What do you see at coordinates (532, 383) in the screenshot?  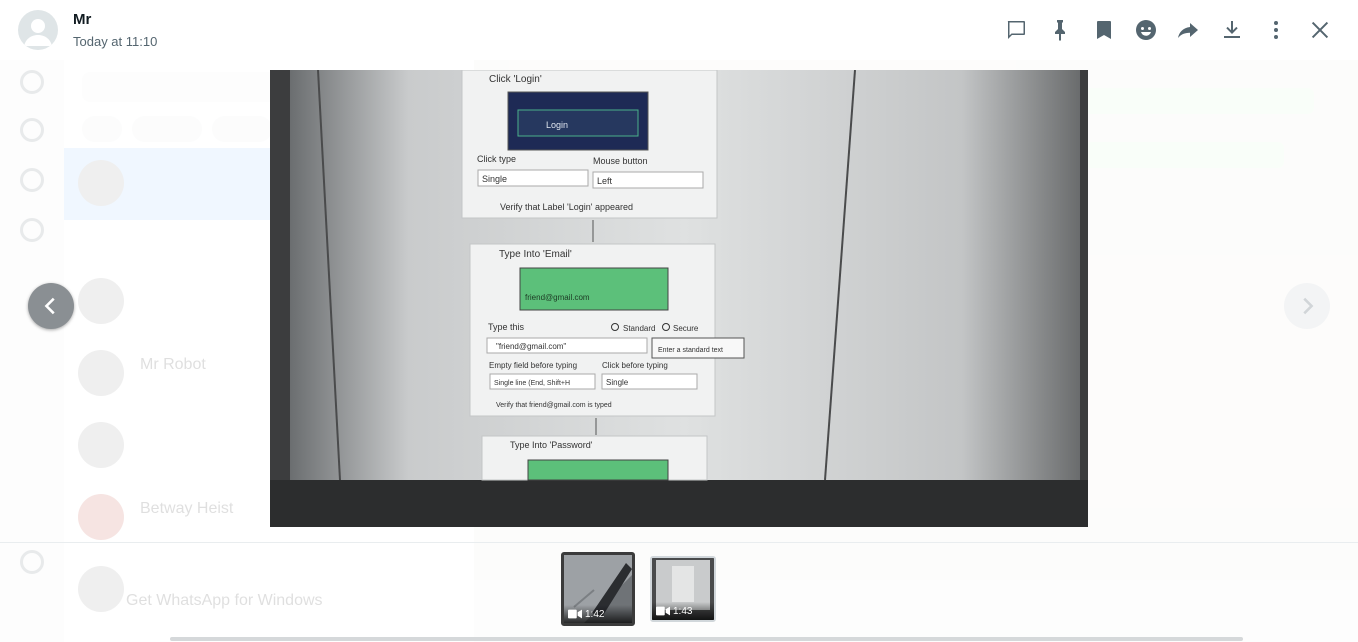 I see `card2-empty-field-value: Single line (End, Shift+H` at bounding box center [532, 383].